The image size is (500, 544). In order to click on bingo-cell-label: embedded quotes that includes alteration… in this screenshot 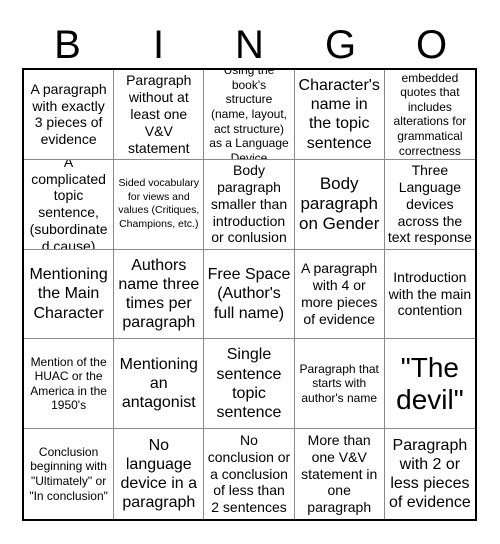, I will do `click(430, 114)`.